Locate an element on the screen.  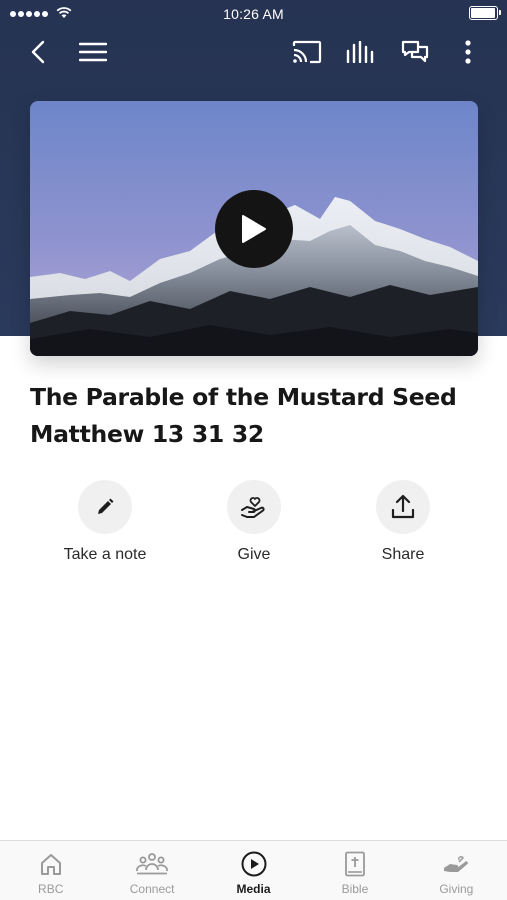
tab-rbc: RBC is located at coordinates (50, 870).